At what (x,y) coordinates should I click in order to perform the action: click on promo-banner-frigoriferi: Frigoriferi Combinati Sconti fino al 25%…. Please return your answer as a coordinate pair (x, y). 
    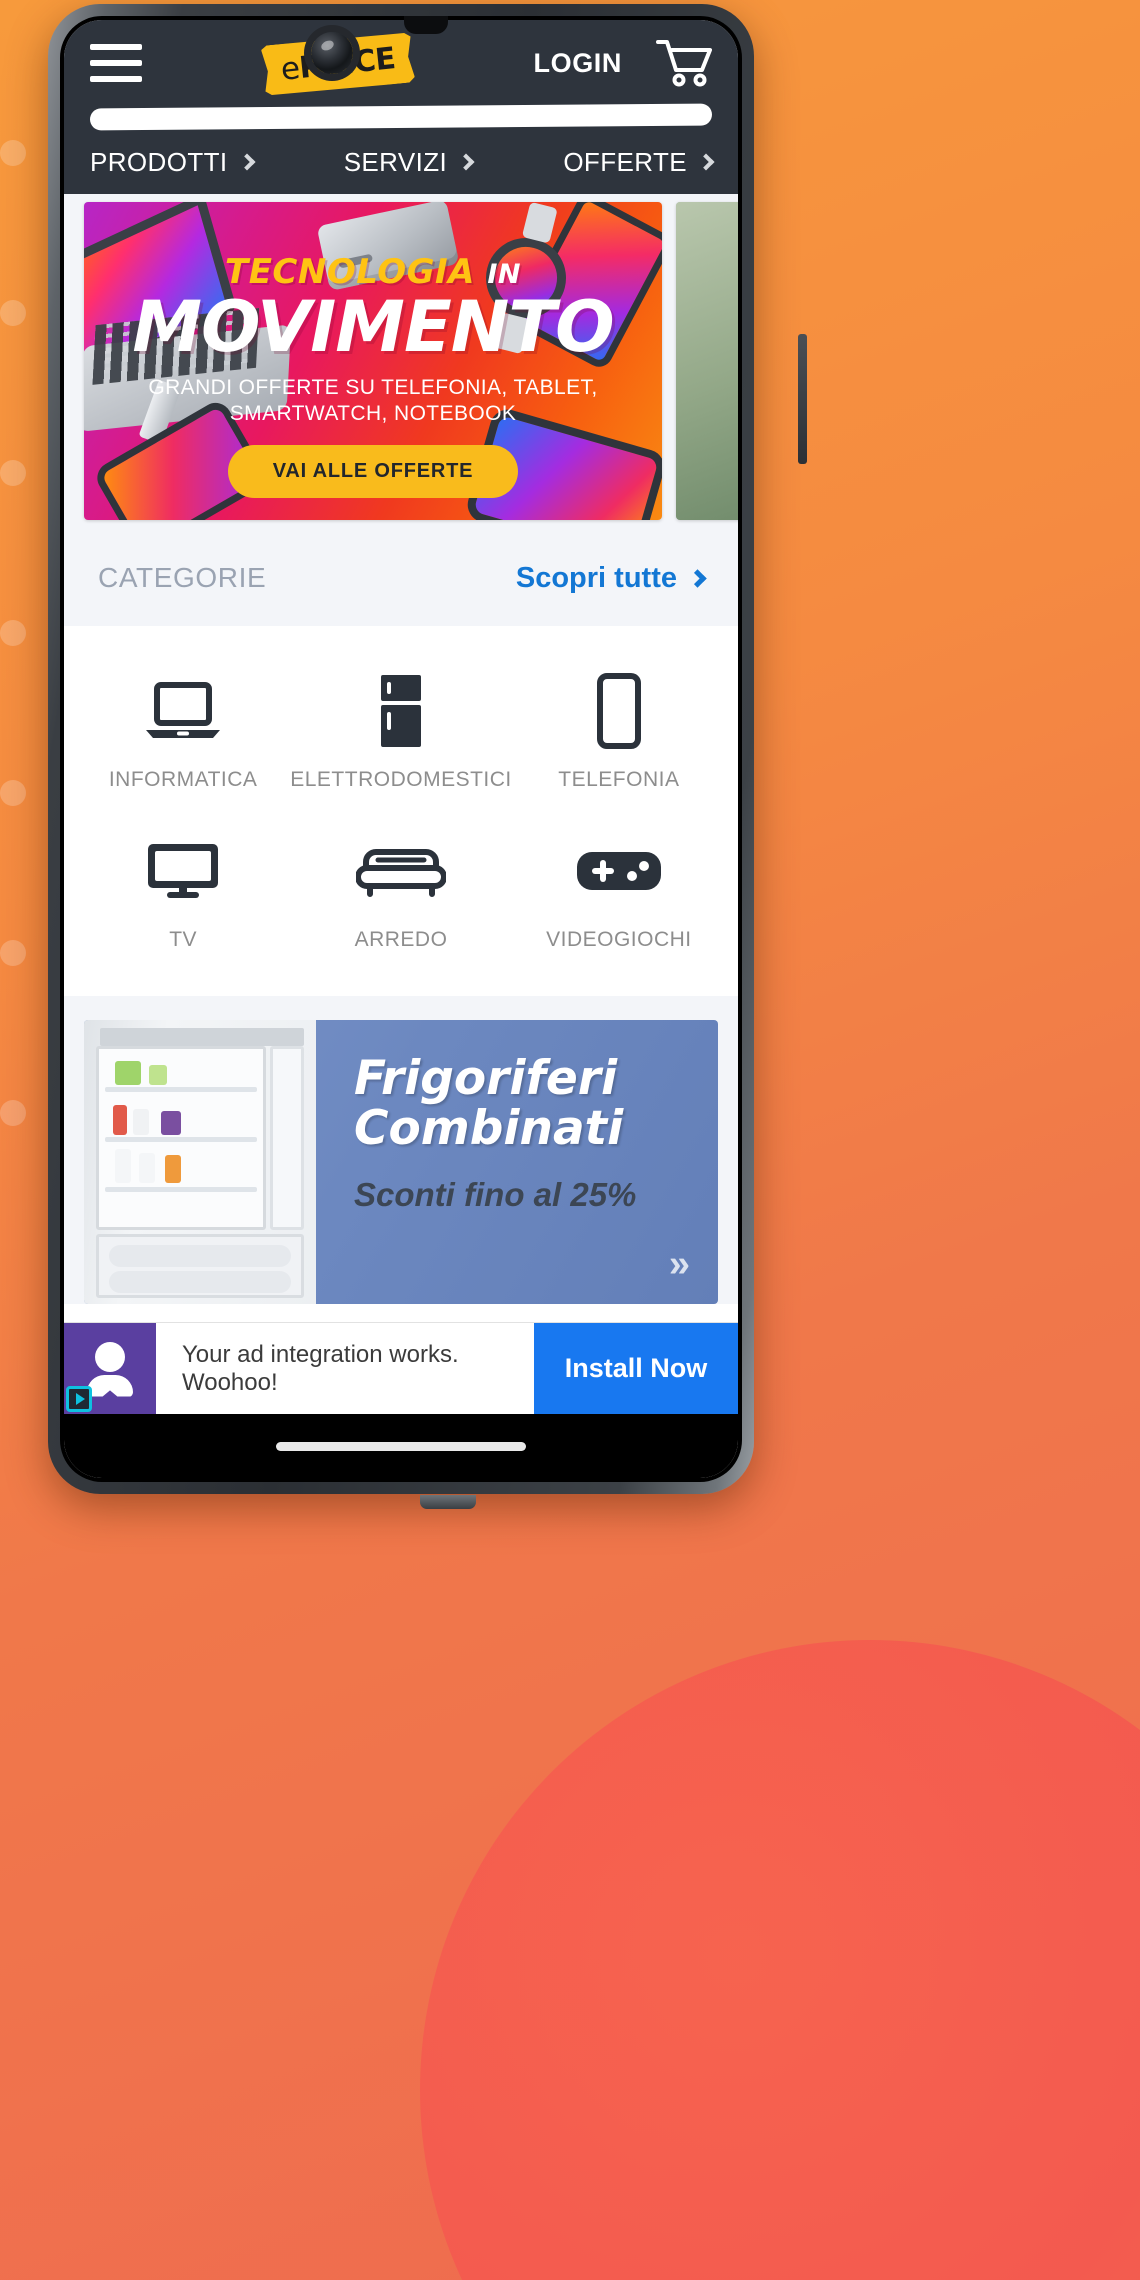
    Looking at the image, I should click on (401, 1162).